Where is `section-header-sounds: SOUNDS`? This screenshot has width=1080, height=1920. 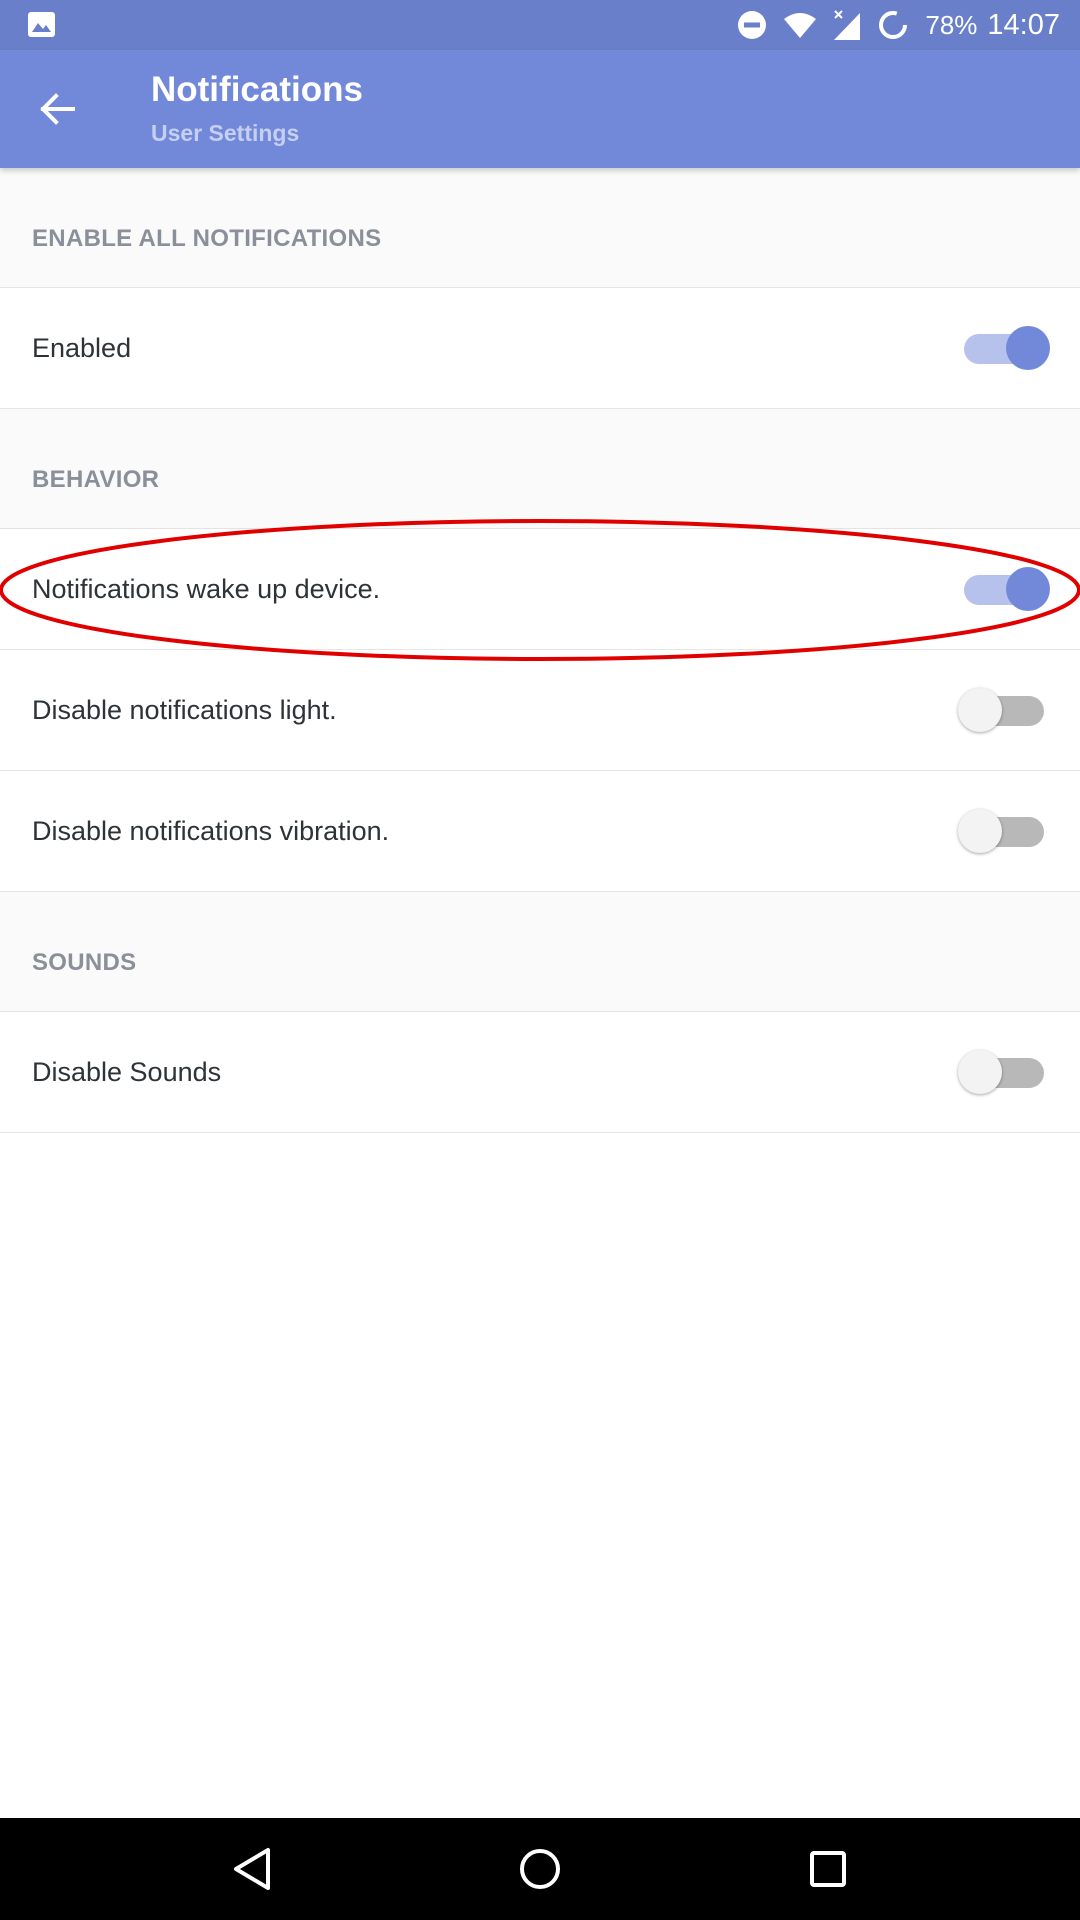
section-header-sounds: SOUNDS is located at coordinates (540, 952).